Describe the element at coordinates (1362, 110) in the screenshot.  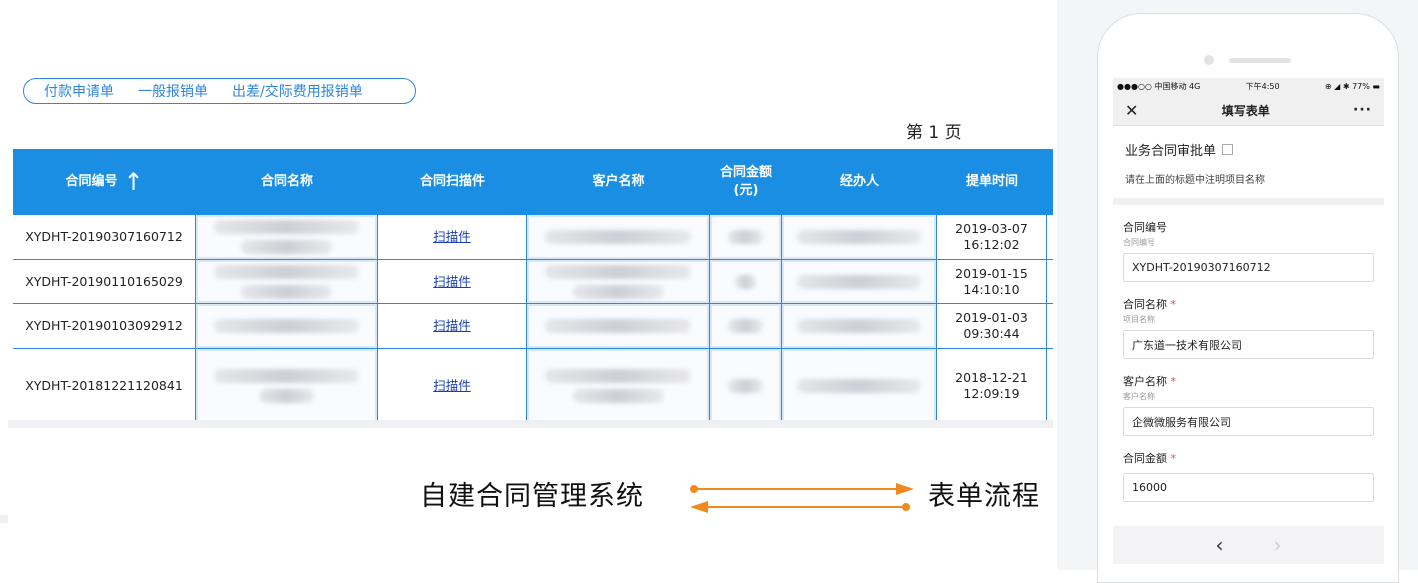
I see `more-icon: ···` at that location.